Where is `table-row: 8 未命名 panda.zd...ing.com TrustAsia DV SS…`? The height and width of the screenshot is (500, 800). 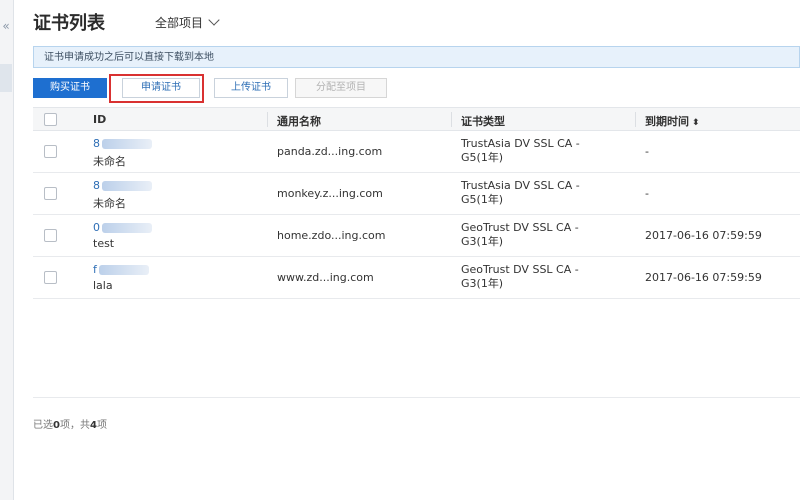 table-row: 8 未命名 panda.zd...ing.com TrustAsia DV SS… is located at coordinates (416, 152).